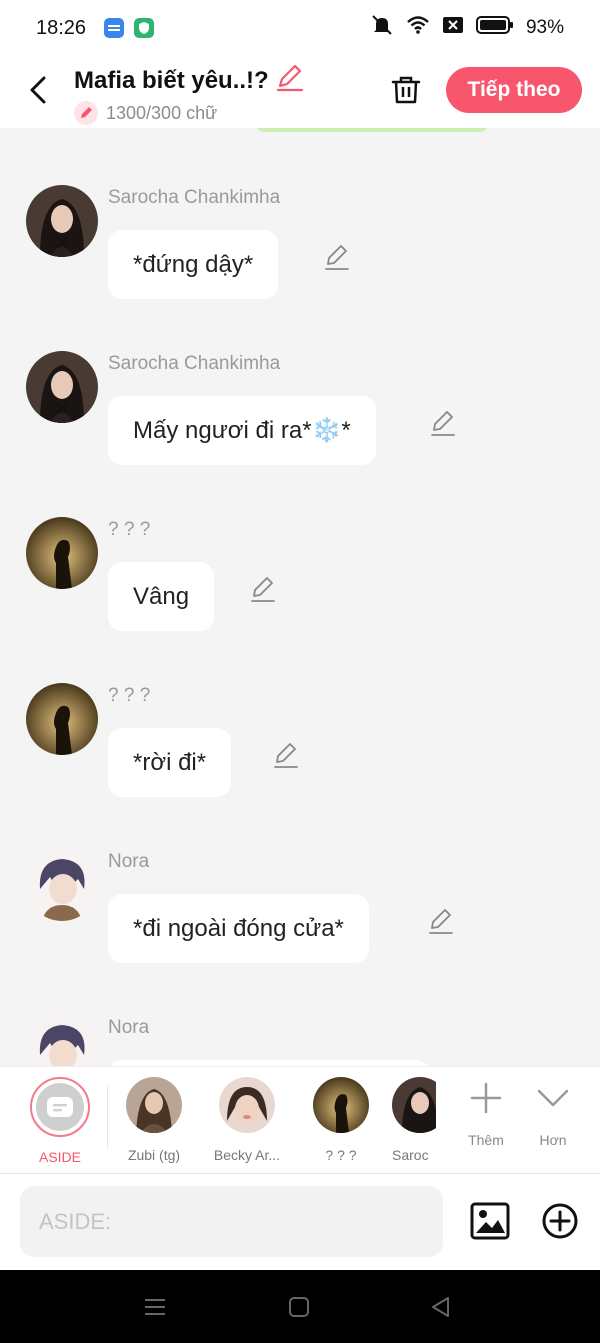 The height and width of the screenshot is (1343, 600). What do you see at coordinates (486, 1098) in the screenshot?
I see `plus-icon` at bounding box center [486, 1098].